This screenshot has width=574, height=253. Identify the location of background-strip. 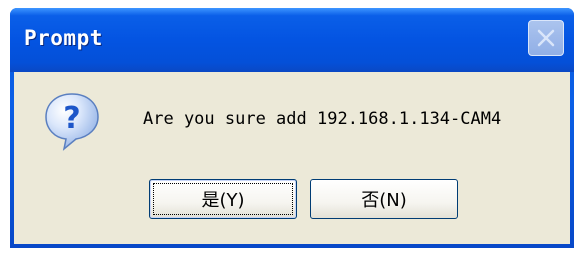
(287, 250).